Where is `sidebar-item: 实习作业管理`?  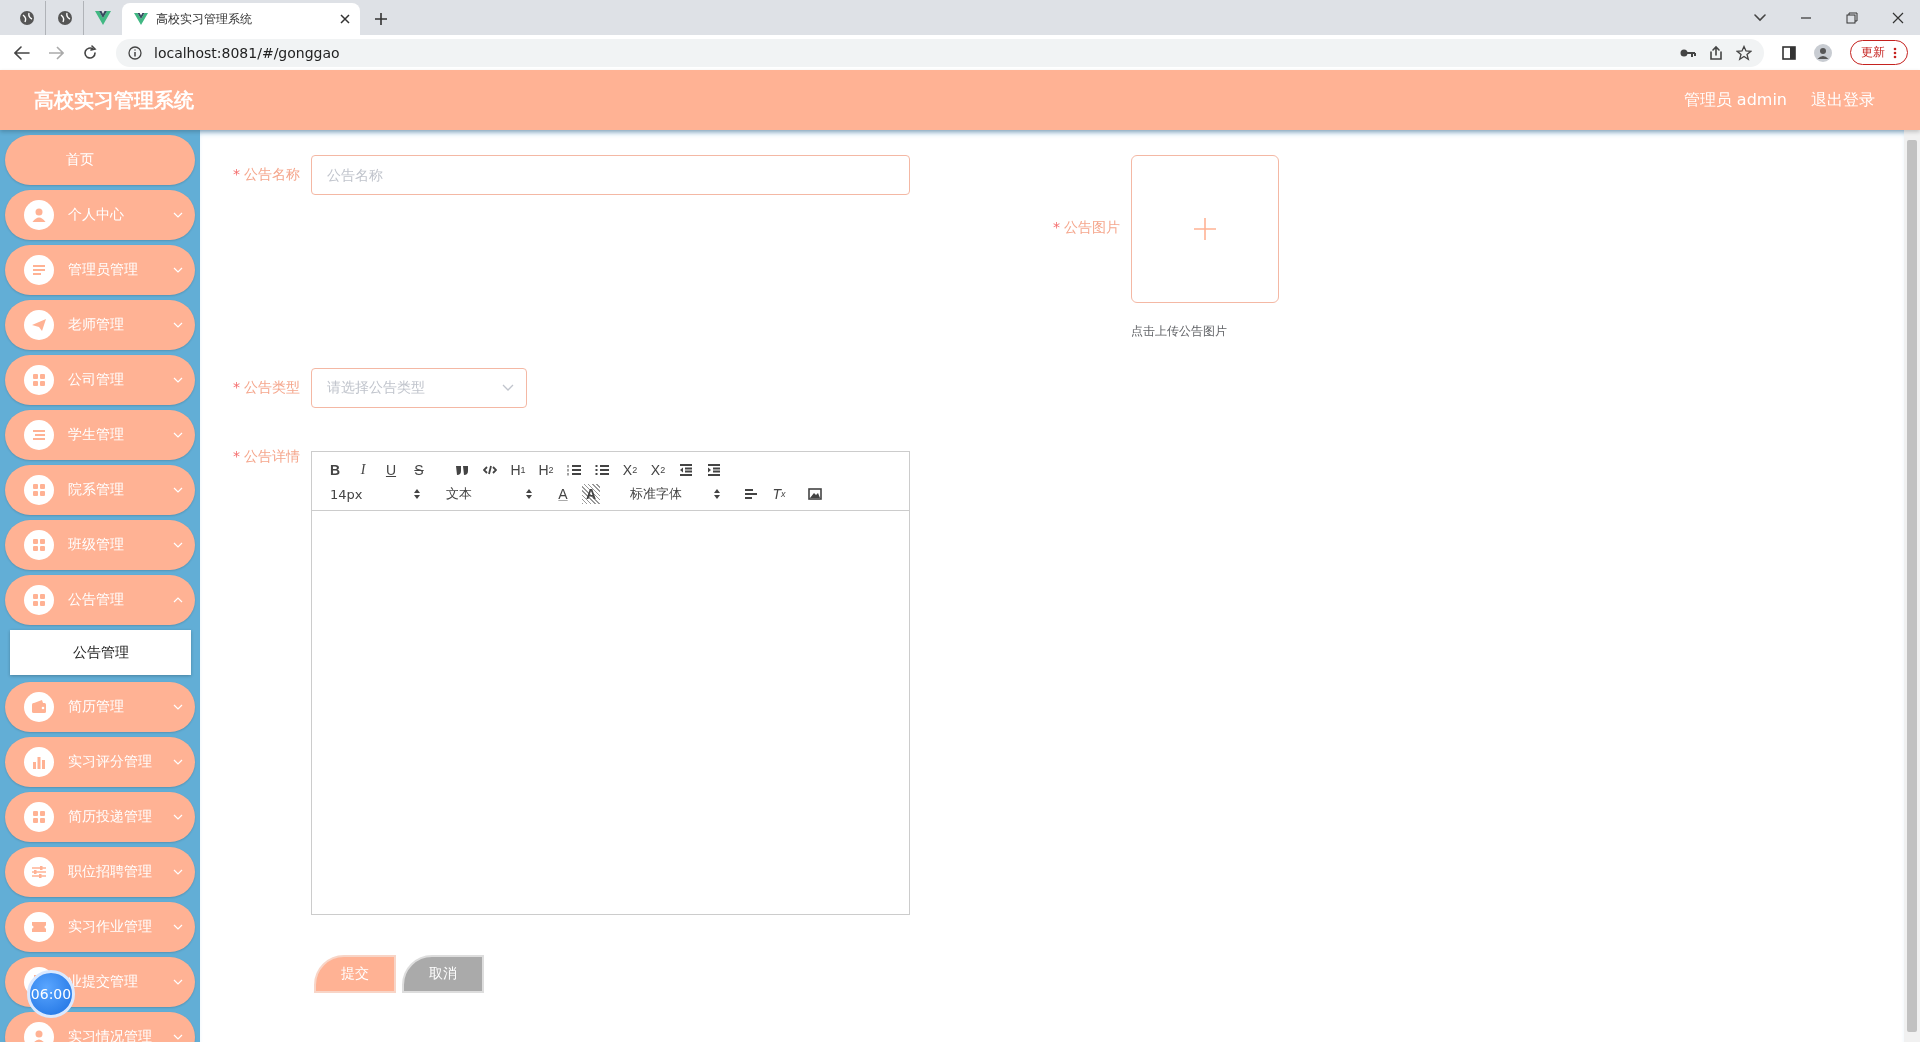
sidebar-item: 实习作业管理 is located at coordinates (100, 927).